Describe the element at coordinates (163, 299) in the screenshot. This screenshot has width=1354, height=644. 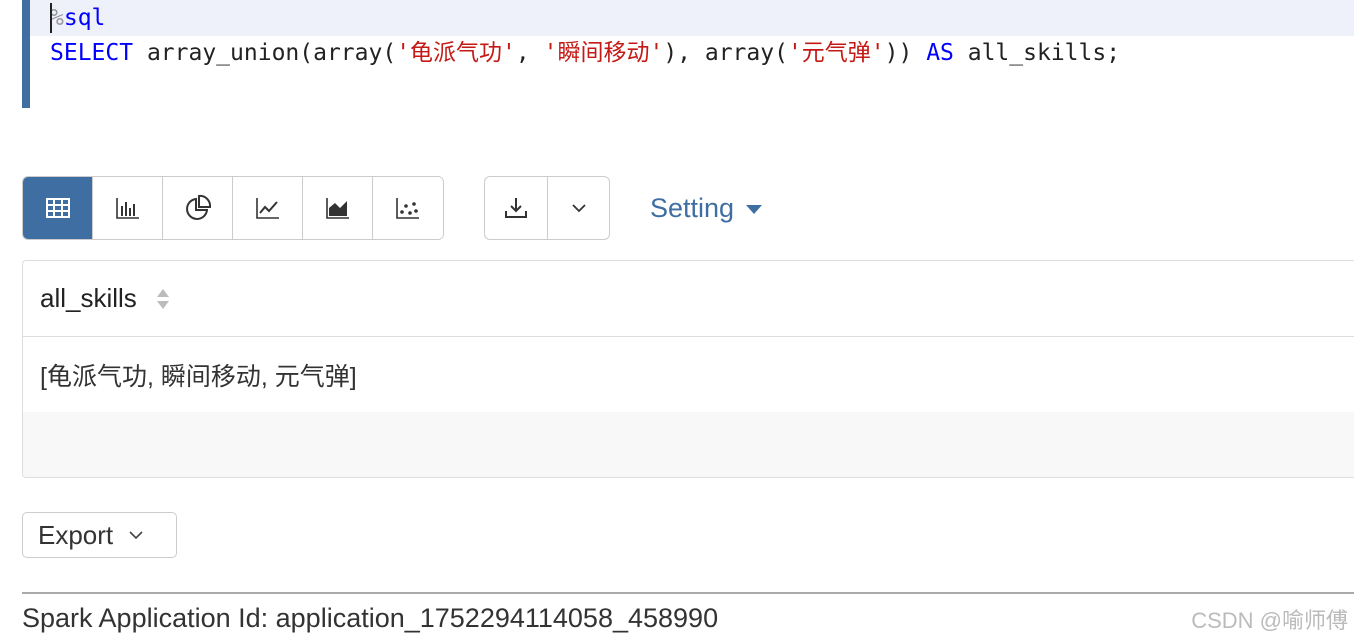
I see `sort-icon` at that location.